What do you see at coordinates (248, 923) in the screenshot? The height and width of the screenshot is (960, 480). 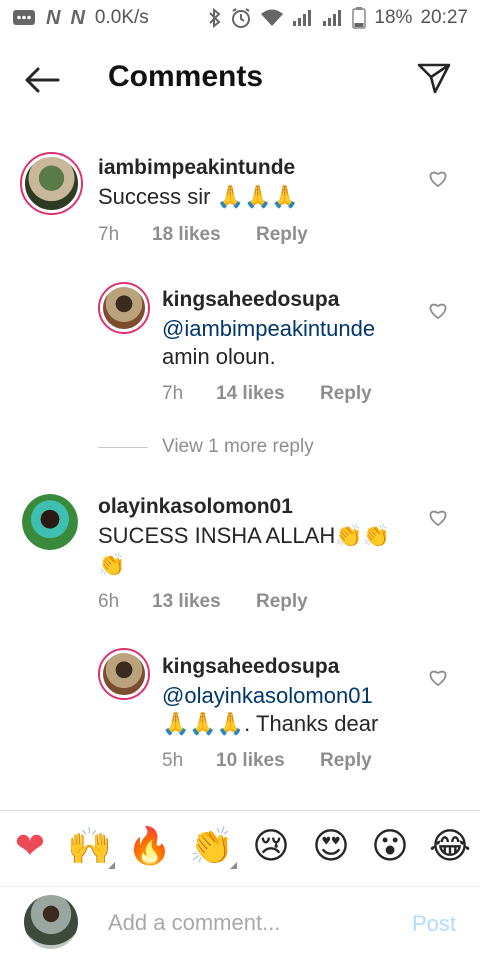 I see `comment-input` at bounding box center [248, 923].